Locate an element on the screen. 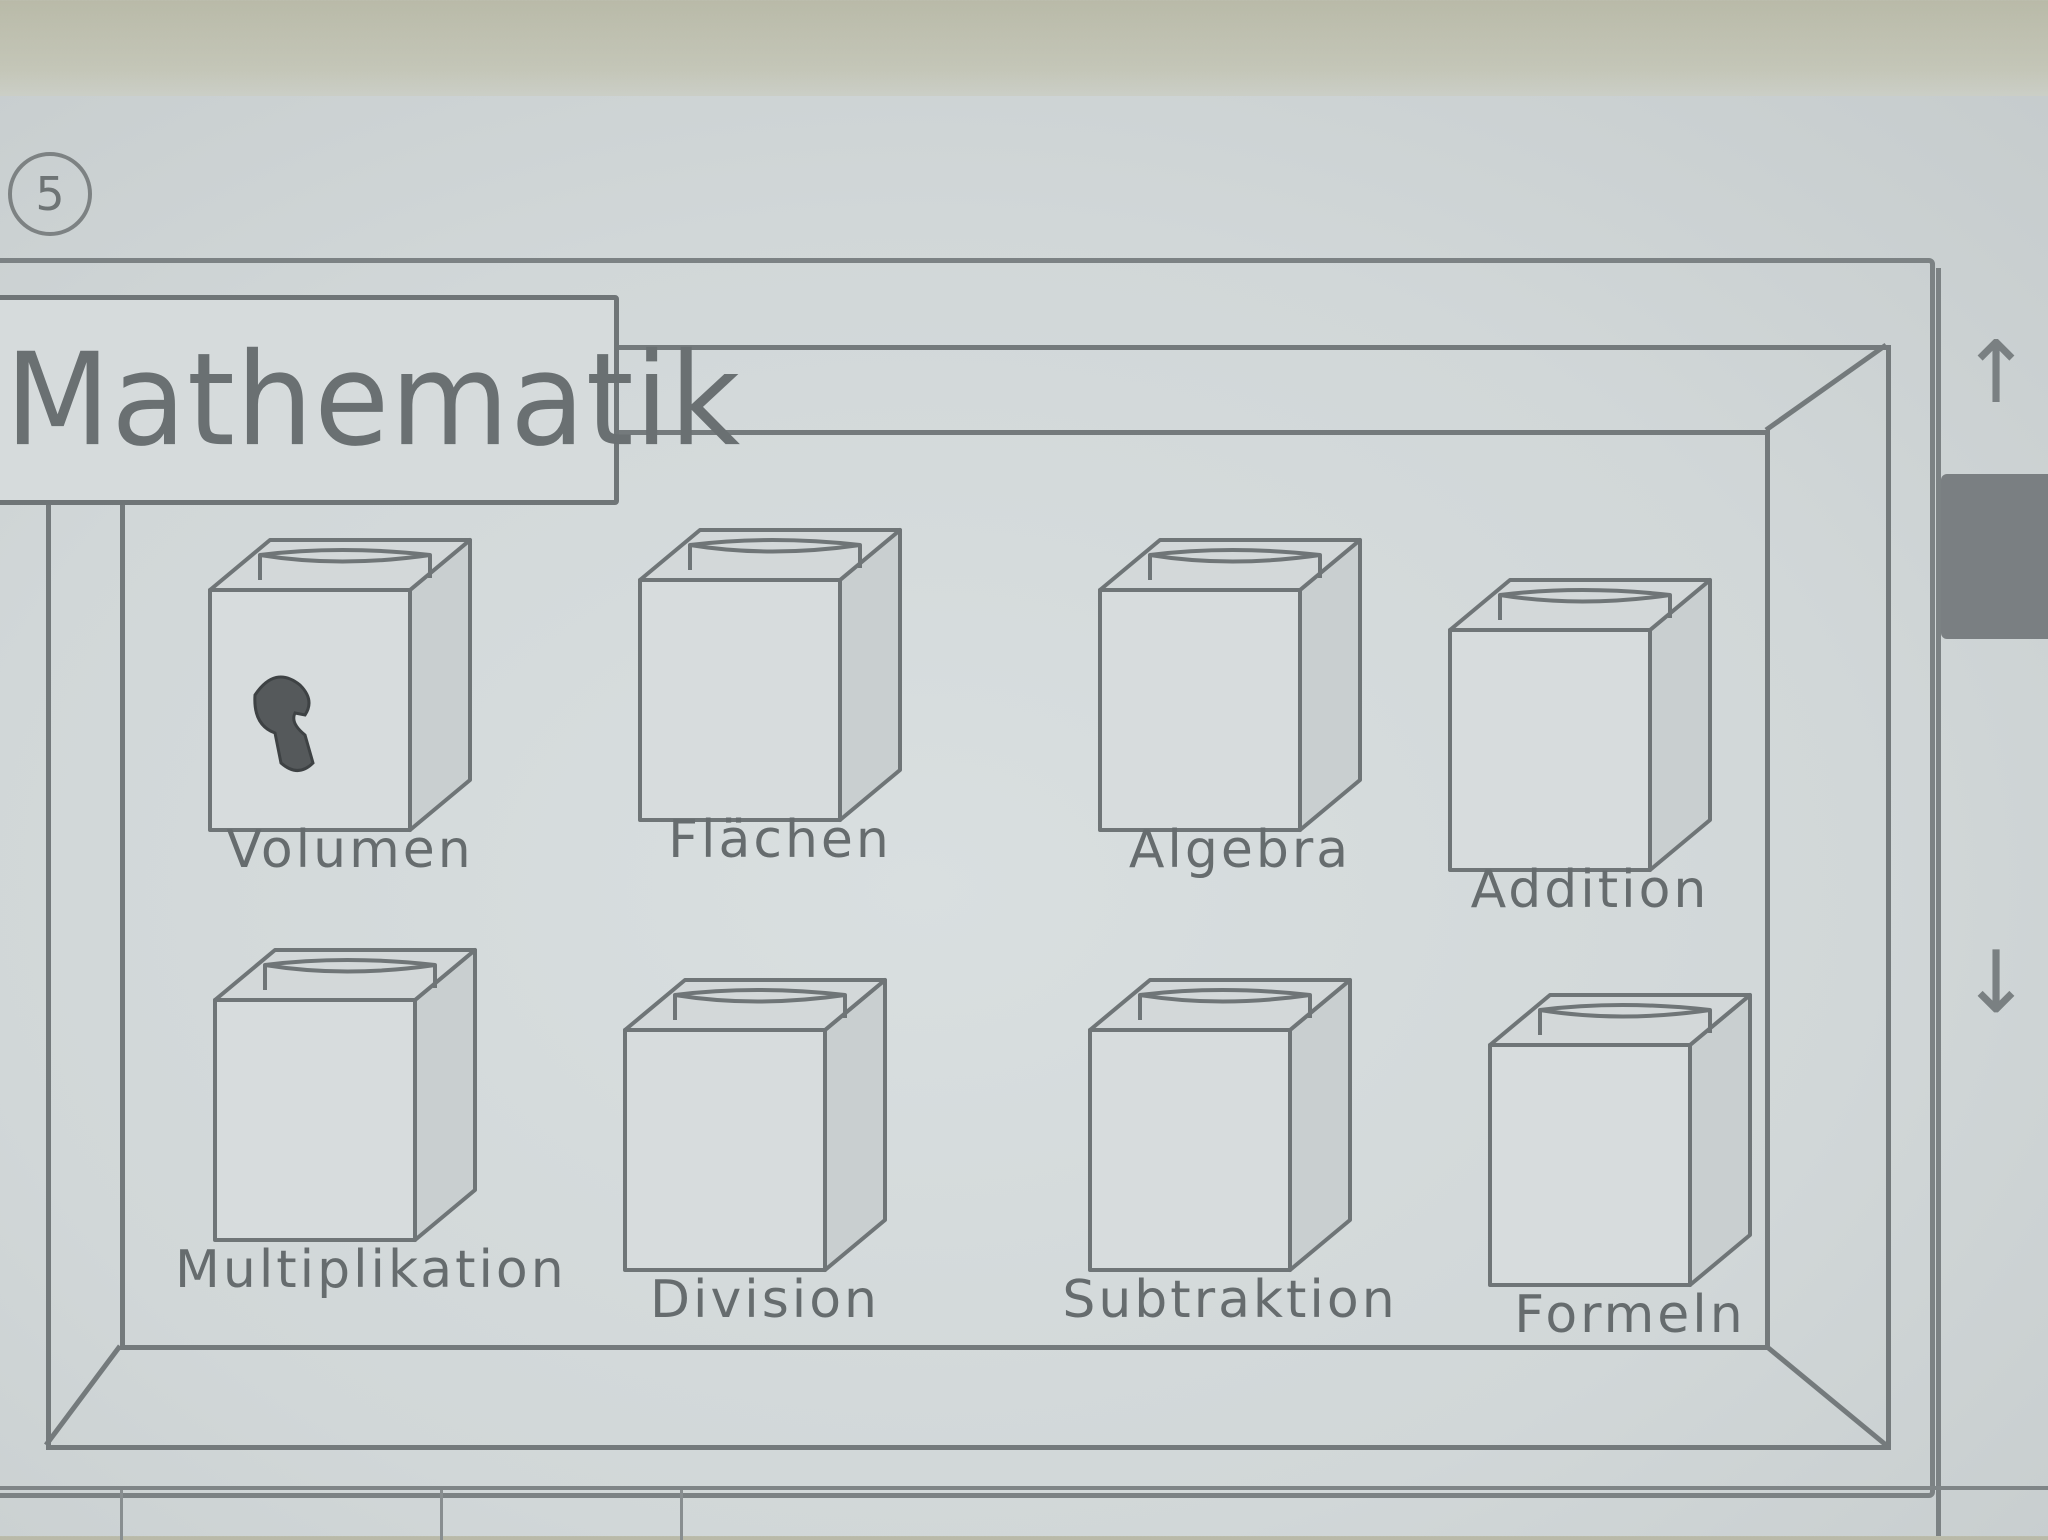 Image resolution: width=2048 pixels, height=1540 pixels. category-tile-formeln: Formeln is located at coordinates (1630, 1185).